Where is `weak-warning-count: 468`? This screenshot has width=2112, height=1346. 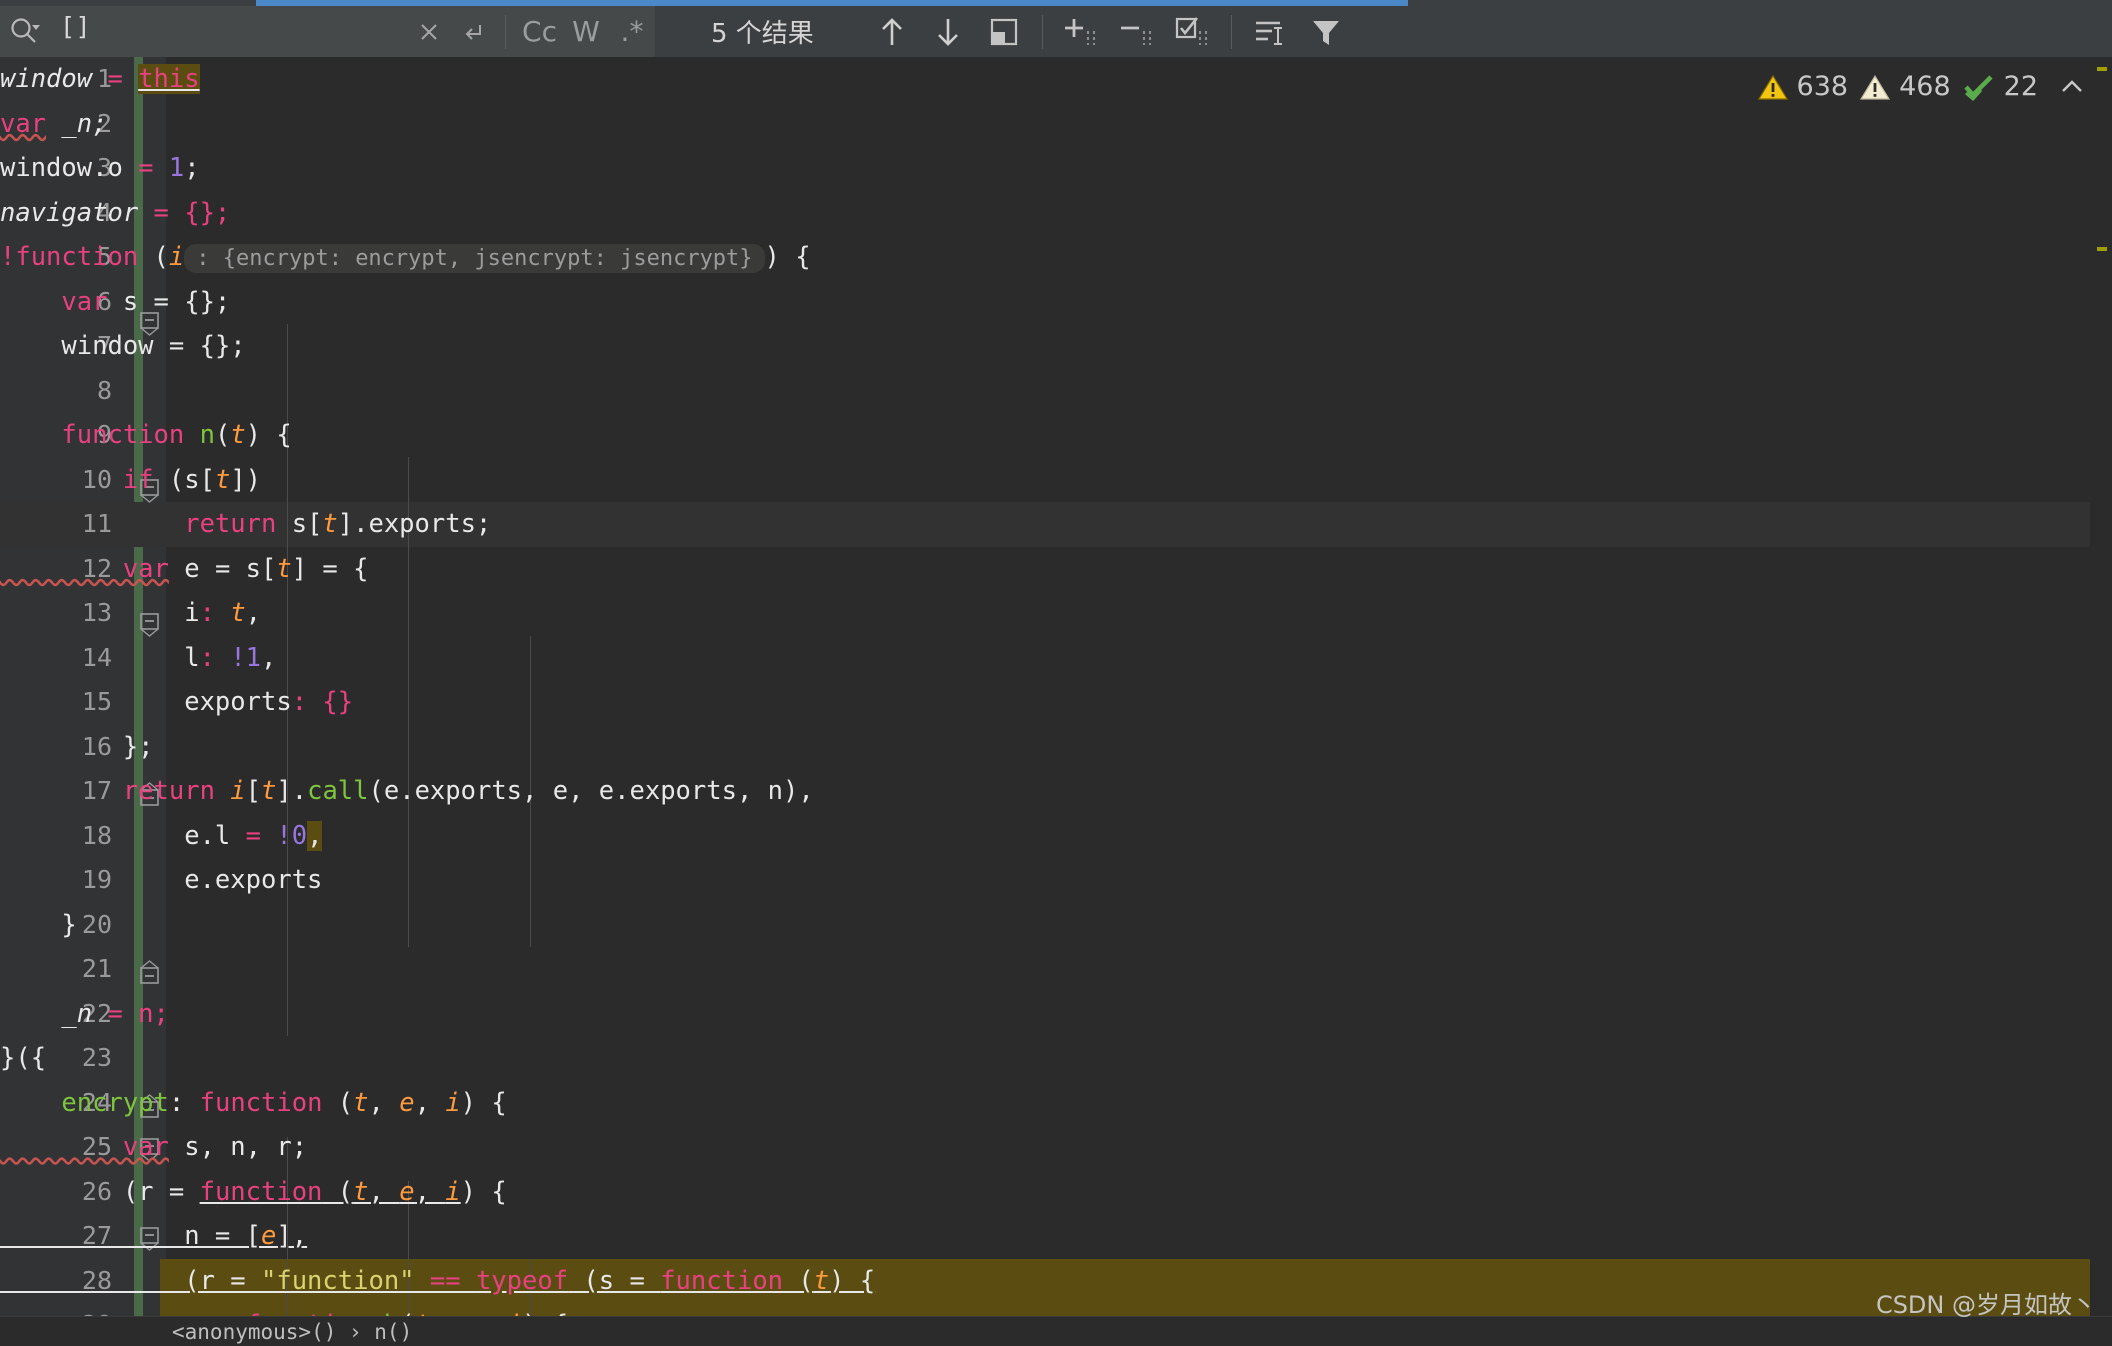
weak-warning-count: 468 is located at coordinates (1925, 86).